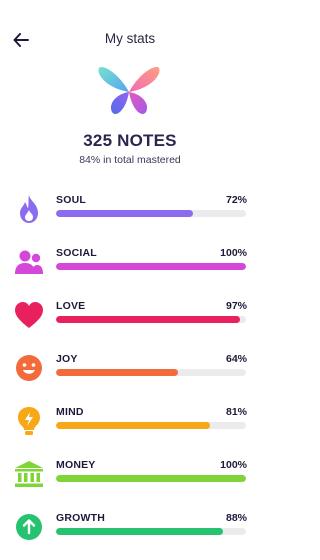 This screenshot has height=560, width=320. I want to click on butterfly-logo, so click(129, 91).